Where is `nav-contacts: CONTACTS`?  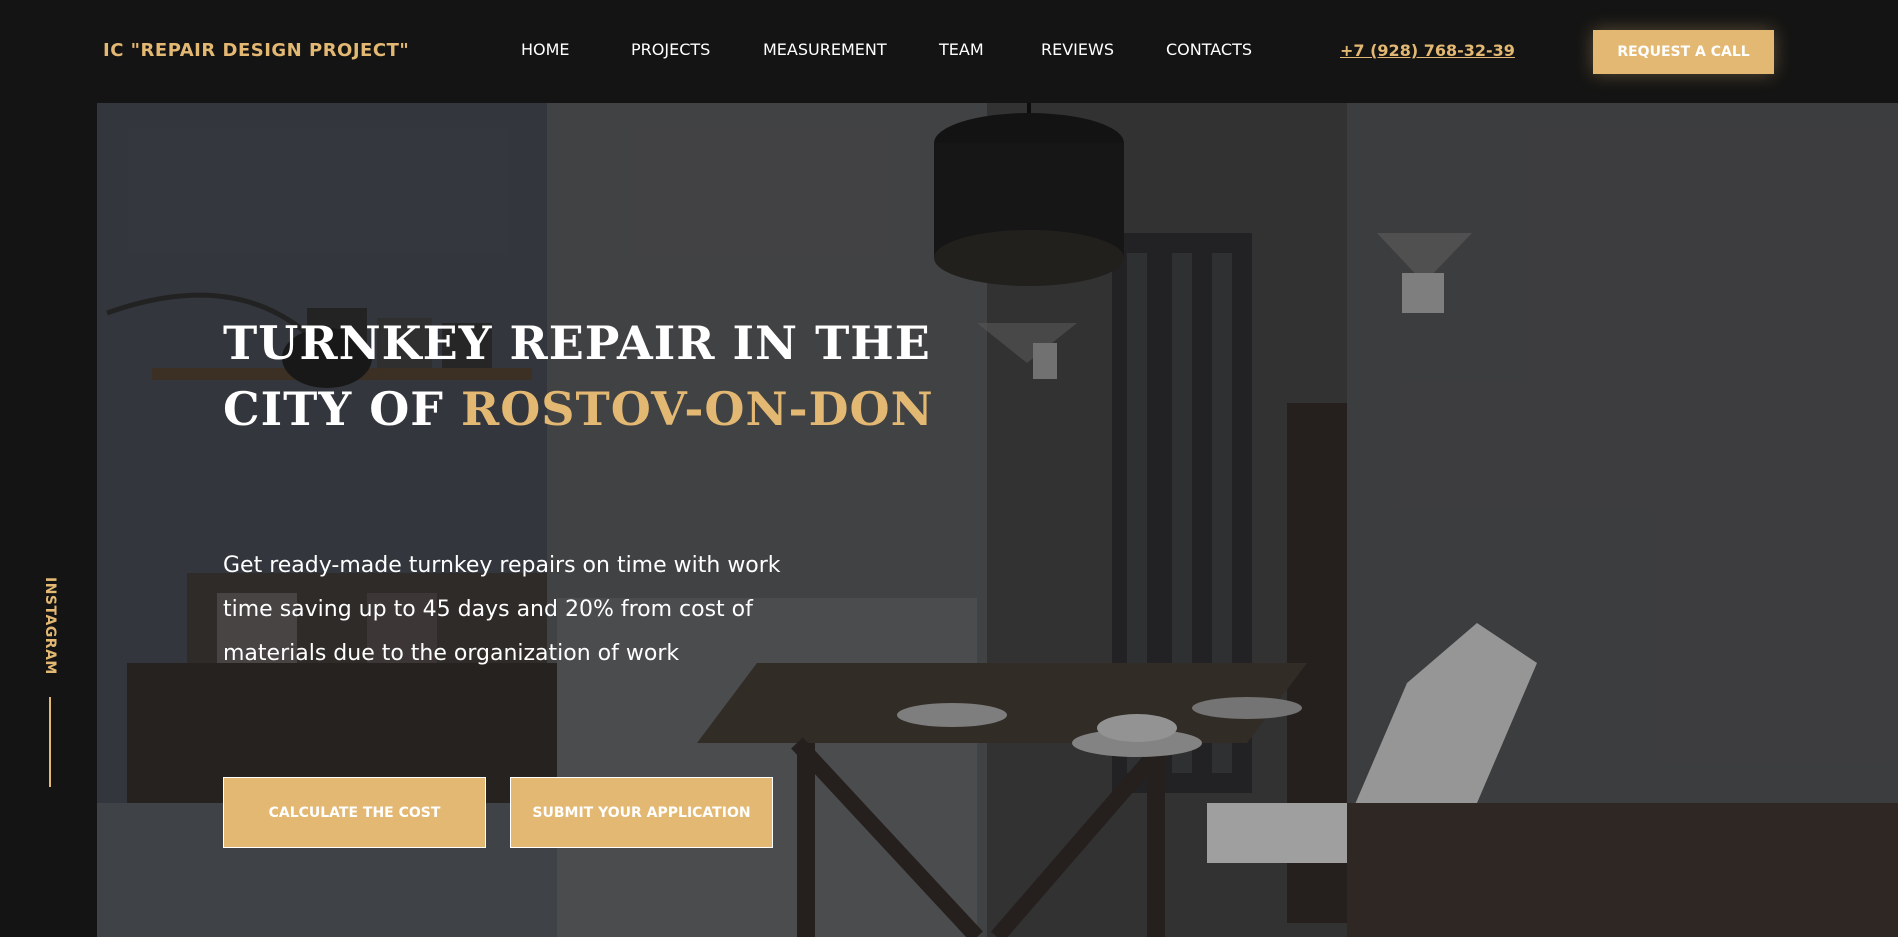 nav-contacts: CONTACTS is located at coordinates (1209, 49).